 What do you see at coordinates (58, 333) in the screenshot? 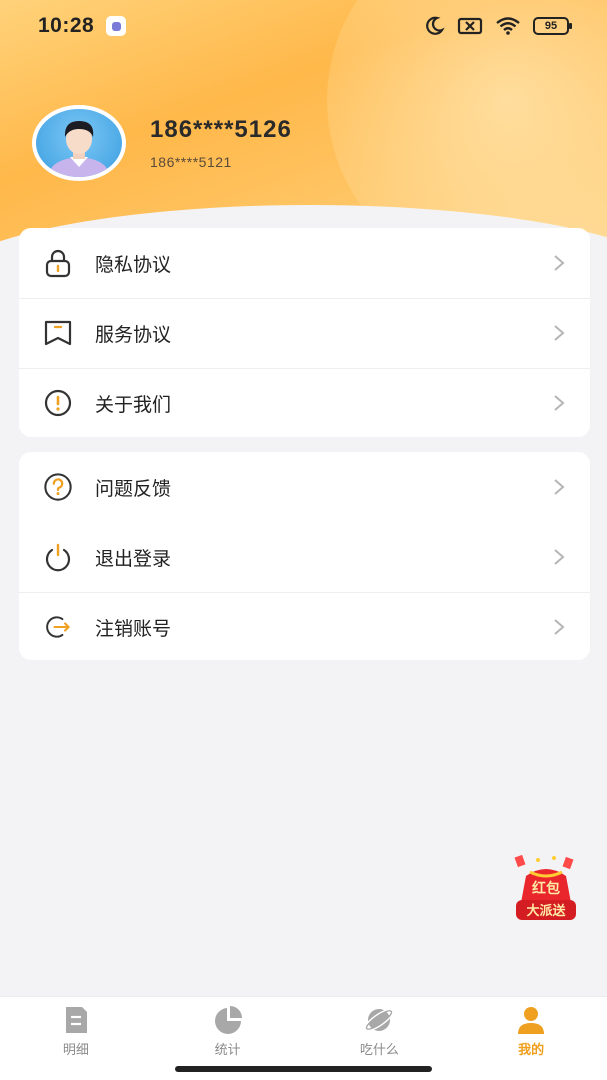
I see `agreement-icon` at bounding box center [58, 333].